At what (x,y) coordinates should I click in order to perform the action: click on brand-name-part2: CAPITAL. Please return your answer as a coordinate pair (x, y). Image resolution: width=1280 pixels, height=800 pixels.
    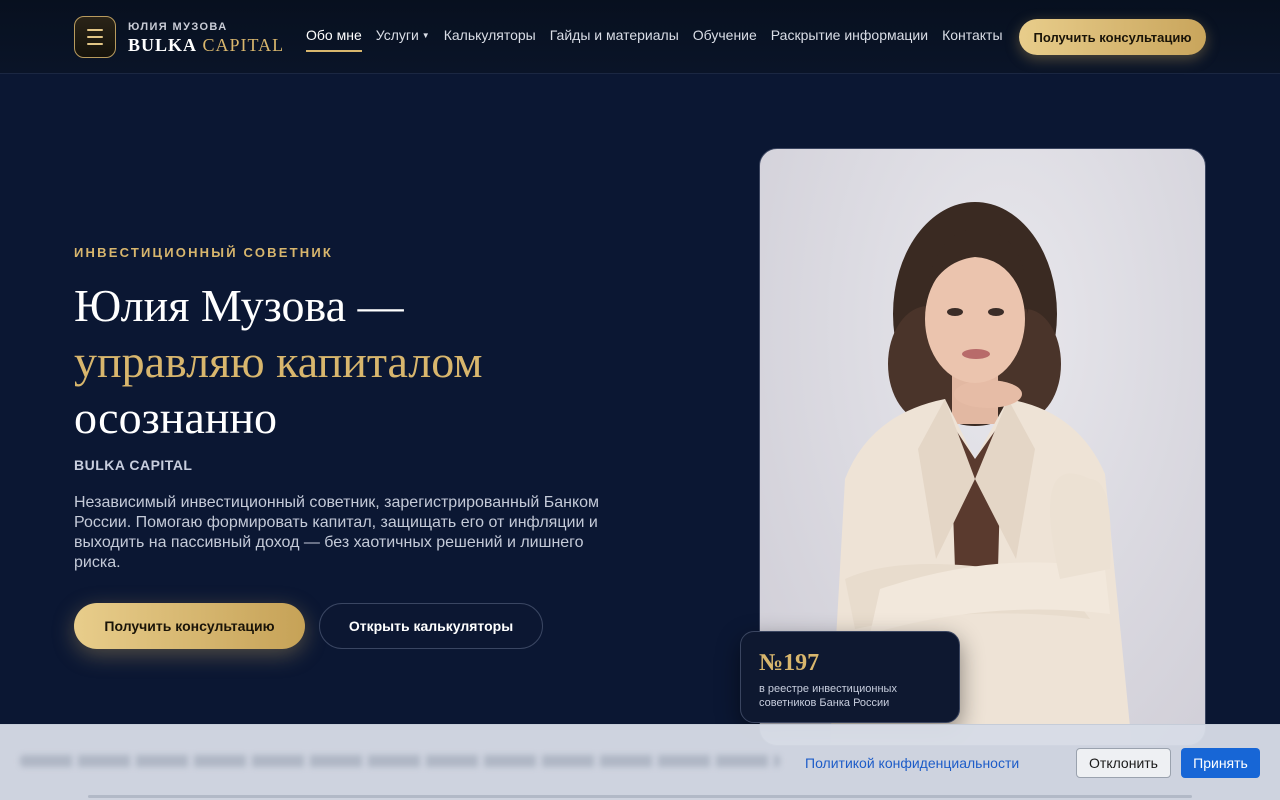
    Looking at the image, I should click on (243, 45).